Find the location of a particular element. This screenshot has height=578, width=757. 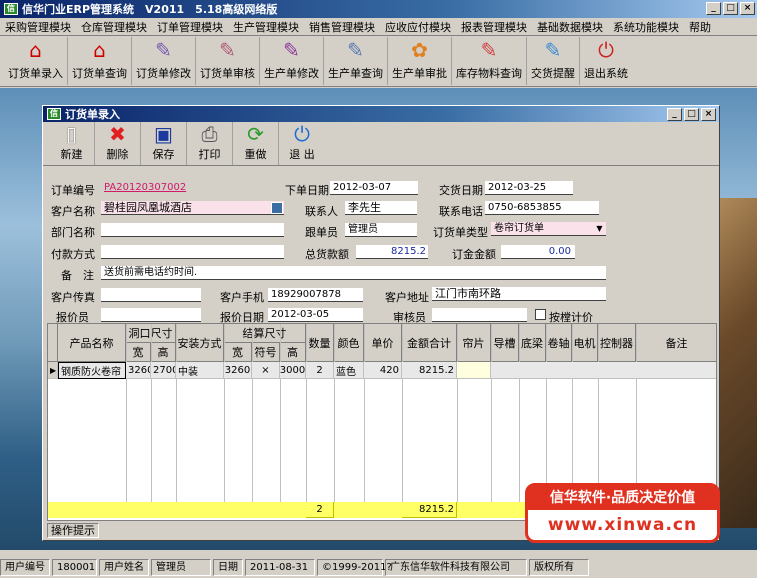

customer-field: 碧桂园凤凰城酒店 is located at coordinates (192, 208).